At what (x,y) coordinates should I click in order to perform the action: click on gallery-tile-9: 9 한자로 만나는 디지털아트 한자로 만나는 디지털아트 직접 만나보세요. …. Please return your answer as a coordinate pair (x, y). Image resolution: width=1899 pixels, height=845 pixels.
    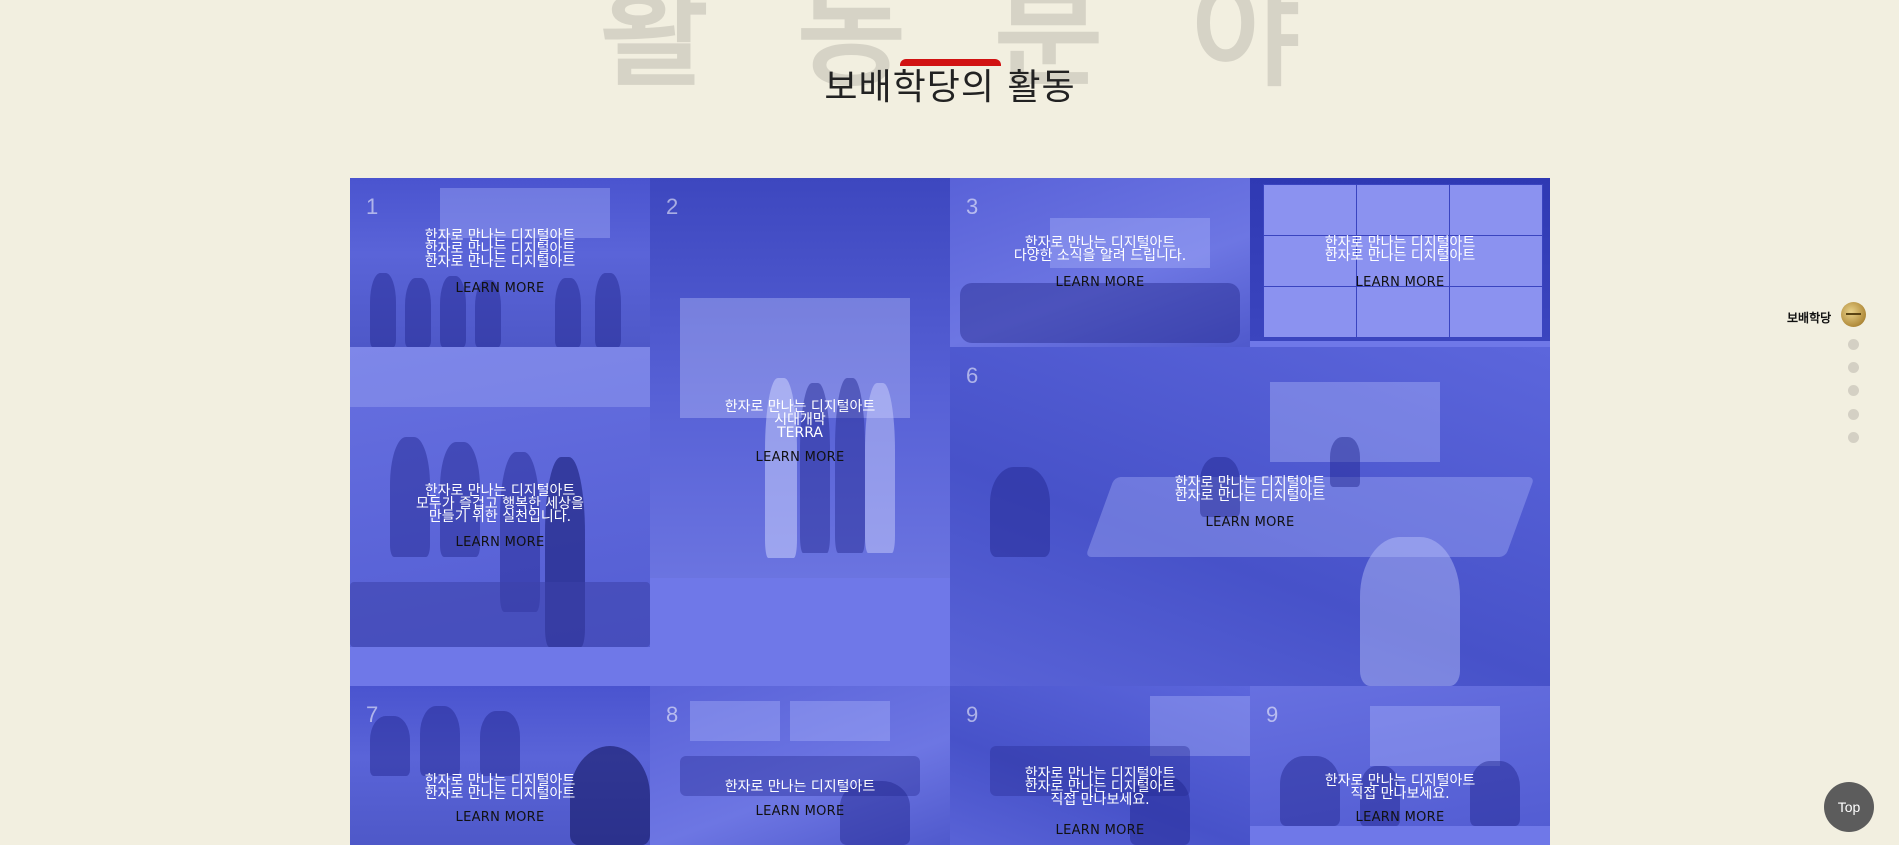
    Looking at the image, I should click on (1100, 765).